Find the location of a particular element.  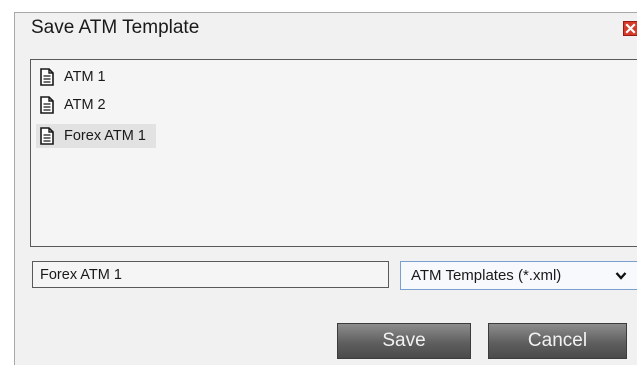

list-item-selected: Forex ATM 1 is located at coordinates (96, 136).